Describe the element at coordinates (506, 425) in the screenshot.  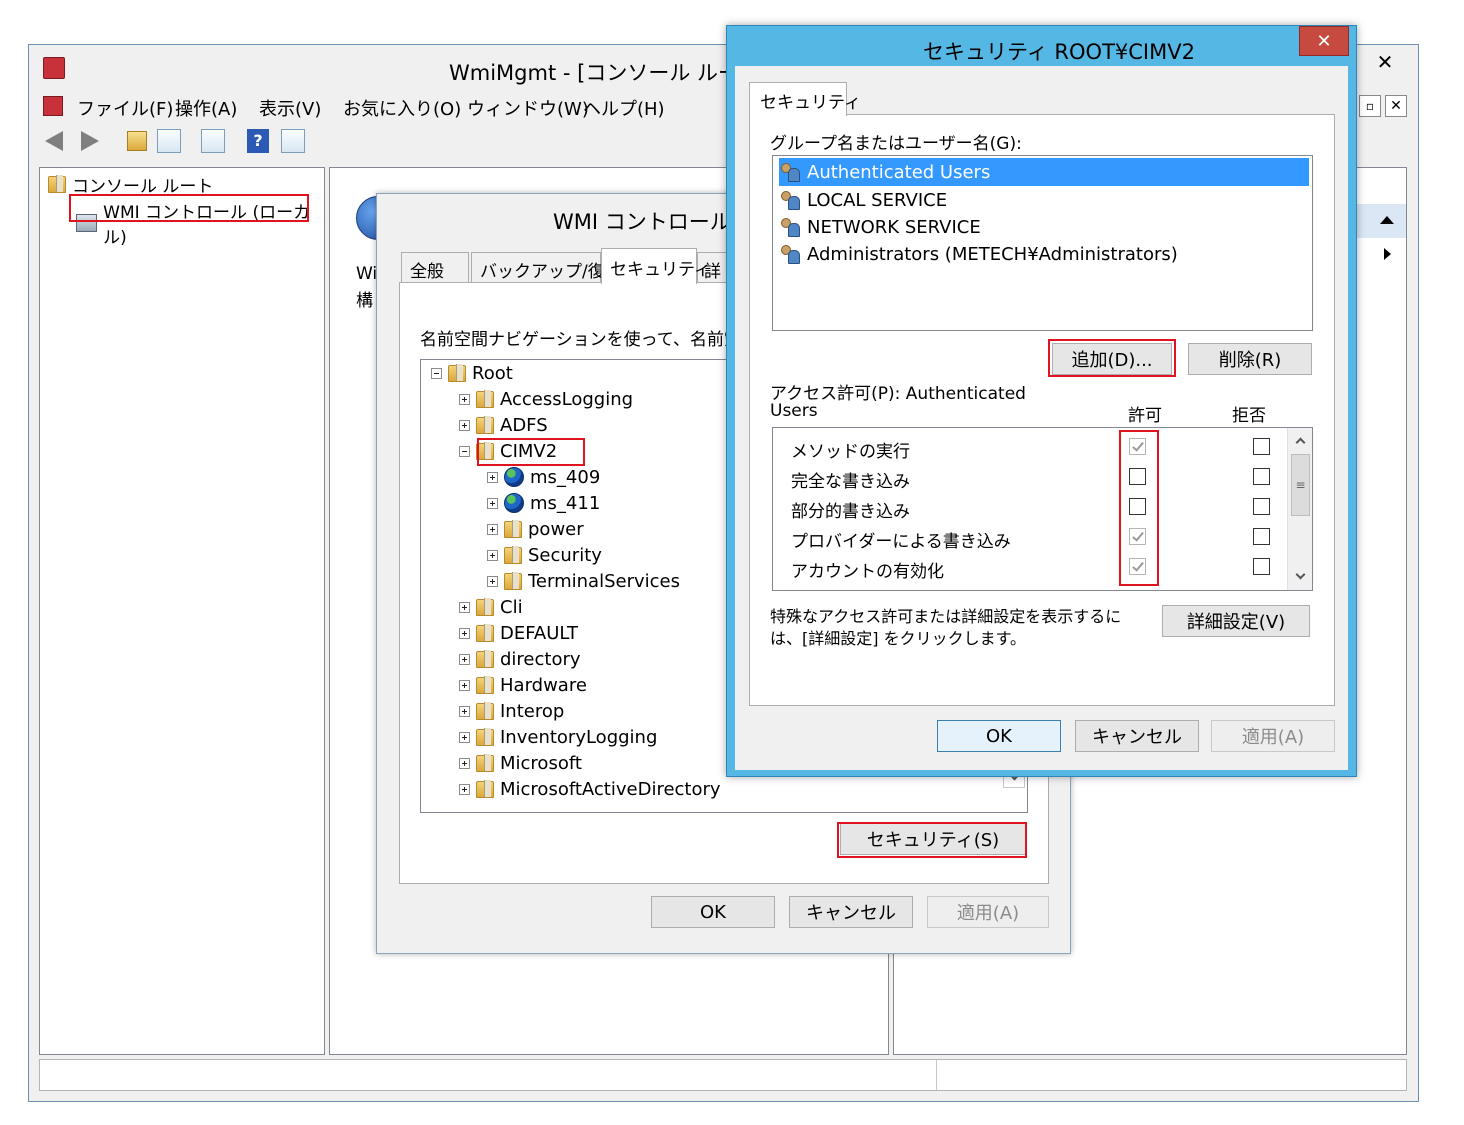
I see `tree-item-adfs: ADFS` at that location.